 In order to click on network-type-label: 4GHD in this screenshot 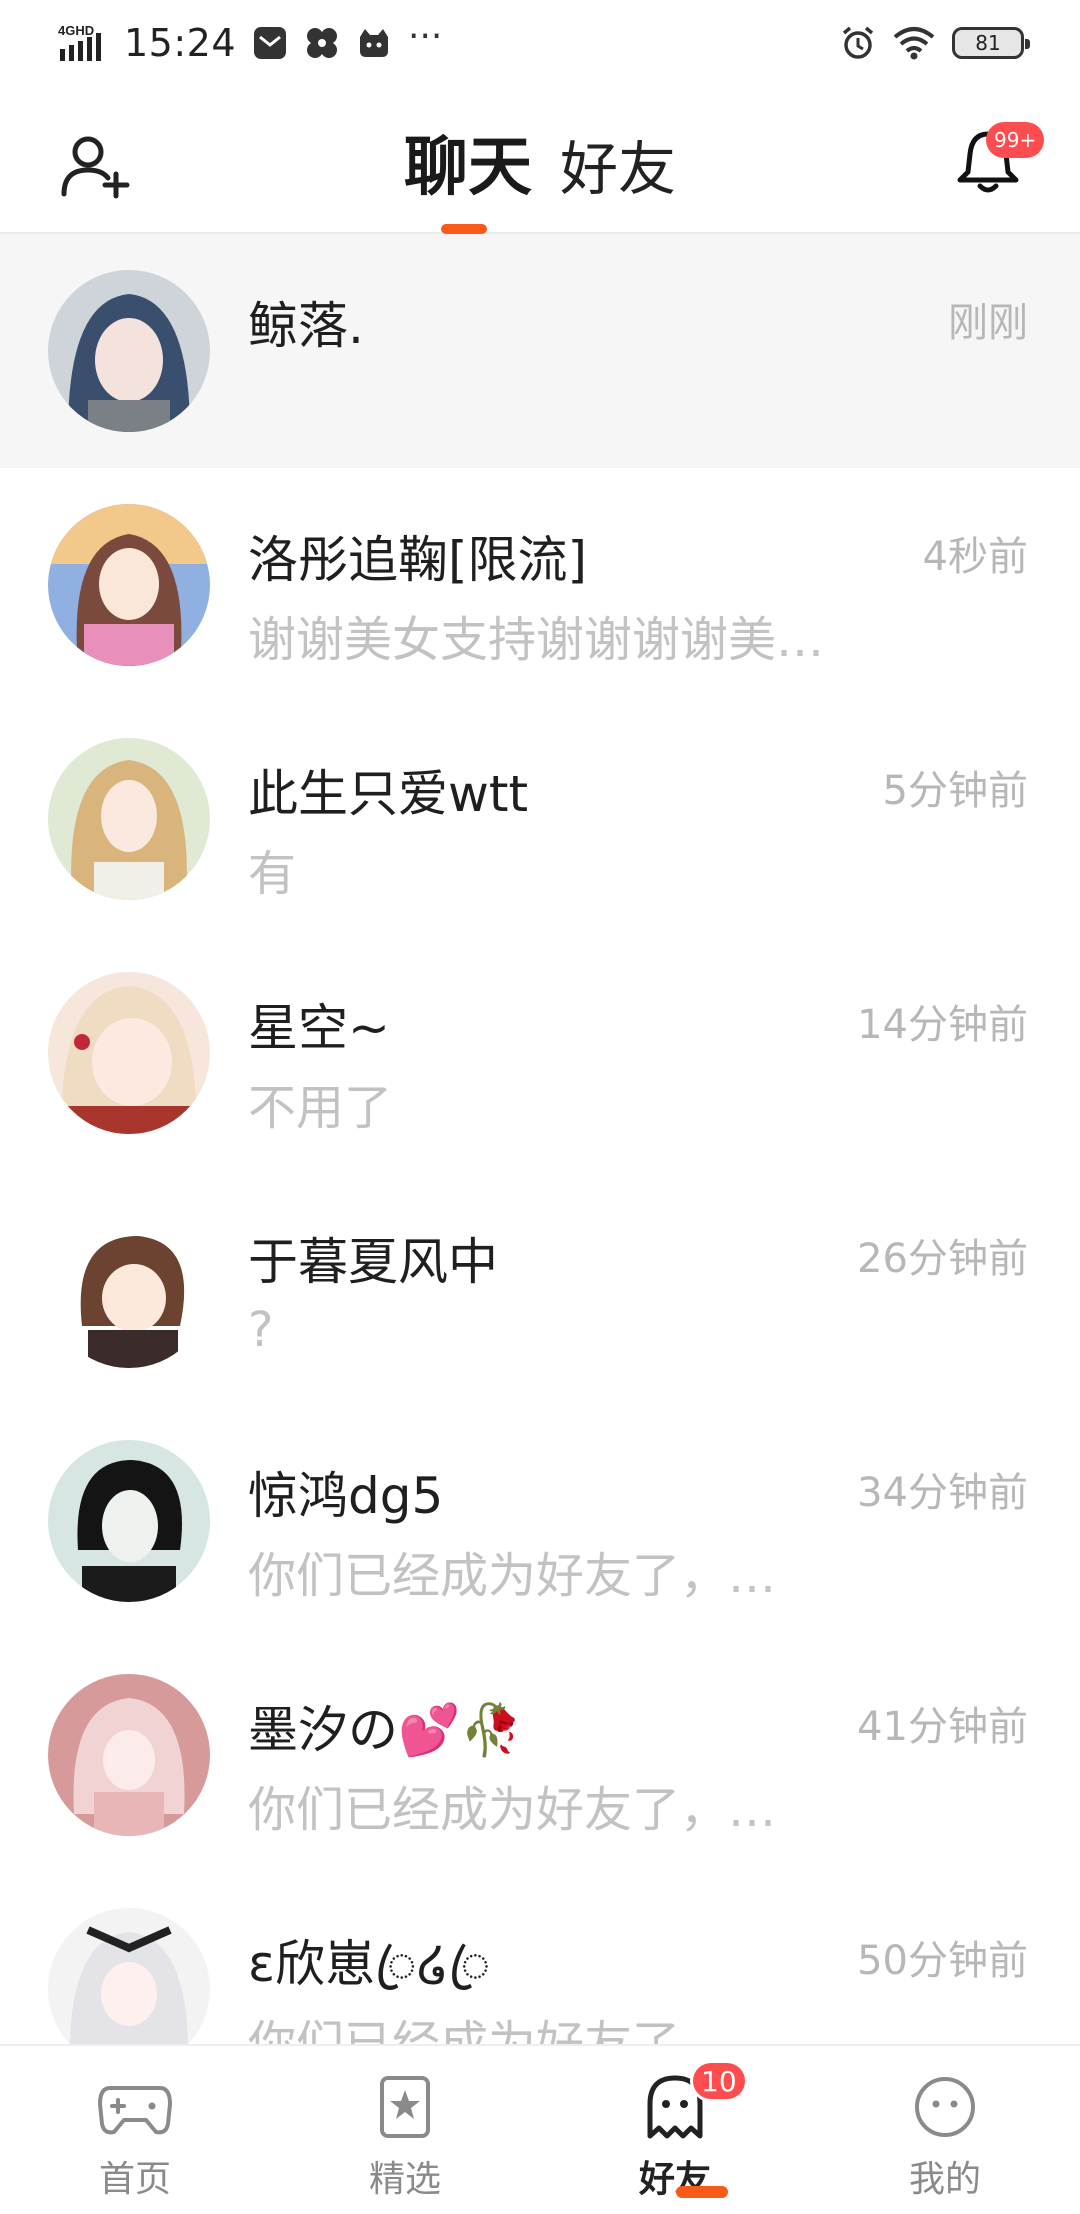, I will do `click(76, 30)`.